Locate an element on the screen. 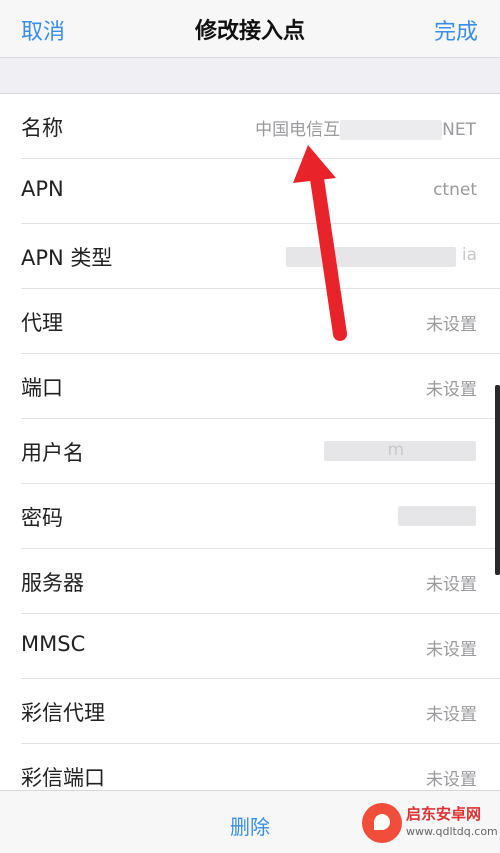 Image resolution: width=500 pixels, height=853 pixels. mms-port-value: 未设置 is located at coordinates (451, 777).